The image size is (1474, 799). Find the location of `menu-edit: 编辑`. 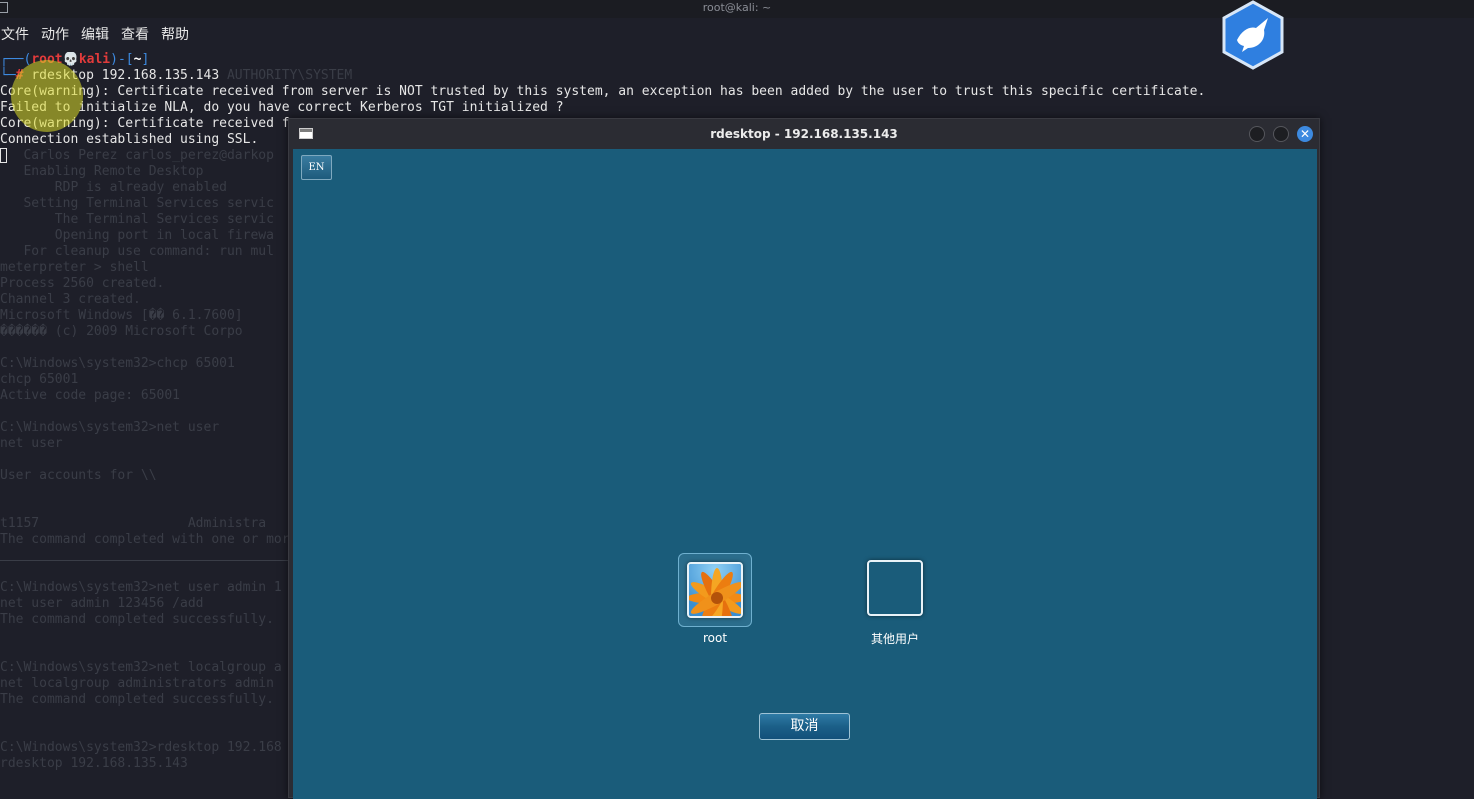

menu-edit: 编辑 is located at coordinates (95, 35).